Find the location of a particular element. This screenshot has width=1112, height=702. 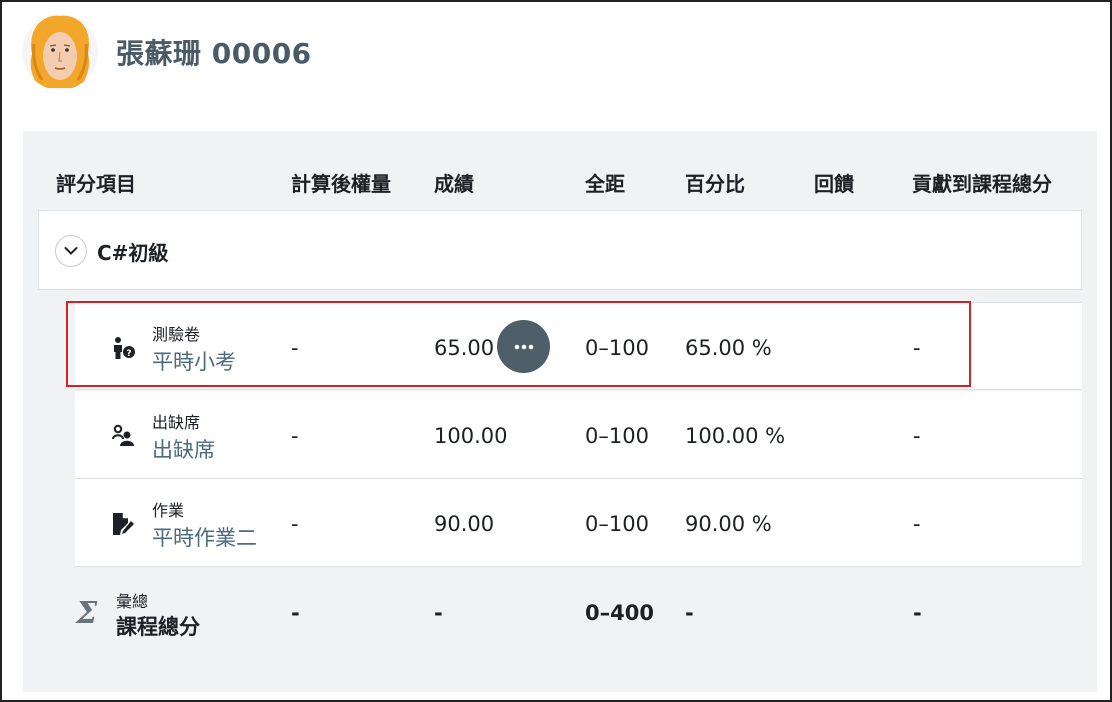

table-row: 作業 平時作業二 - 90.00 0–100 90.00 % - is located at coordinates (578, 523).